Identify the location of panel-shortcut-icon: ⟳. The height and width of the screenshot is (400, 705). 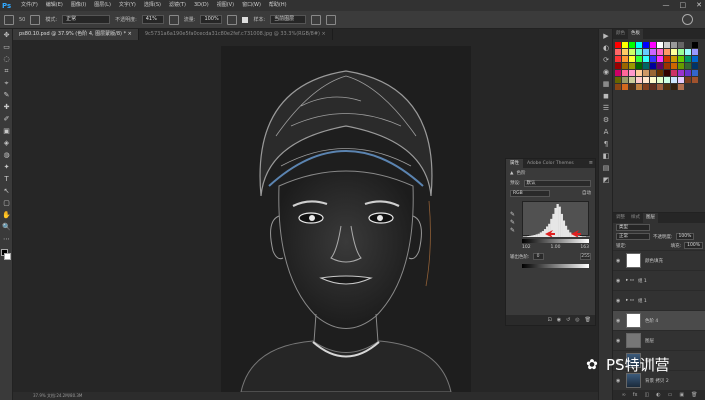
(606, 60).